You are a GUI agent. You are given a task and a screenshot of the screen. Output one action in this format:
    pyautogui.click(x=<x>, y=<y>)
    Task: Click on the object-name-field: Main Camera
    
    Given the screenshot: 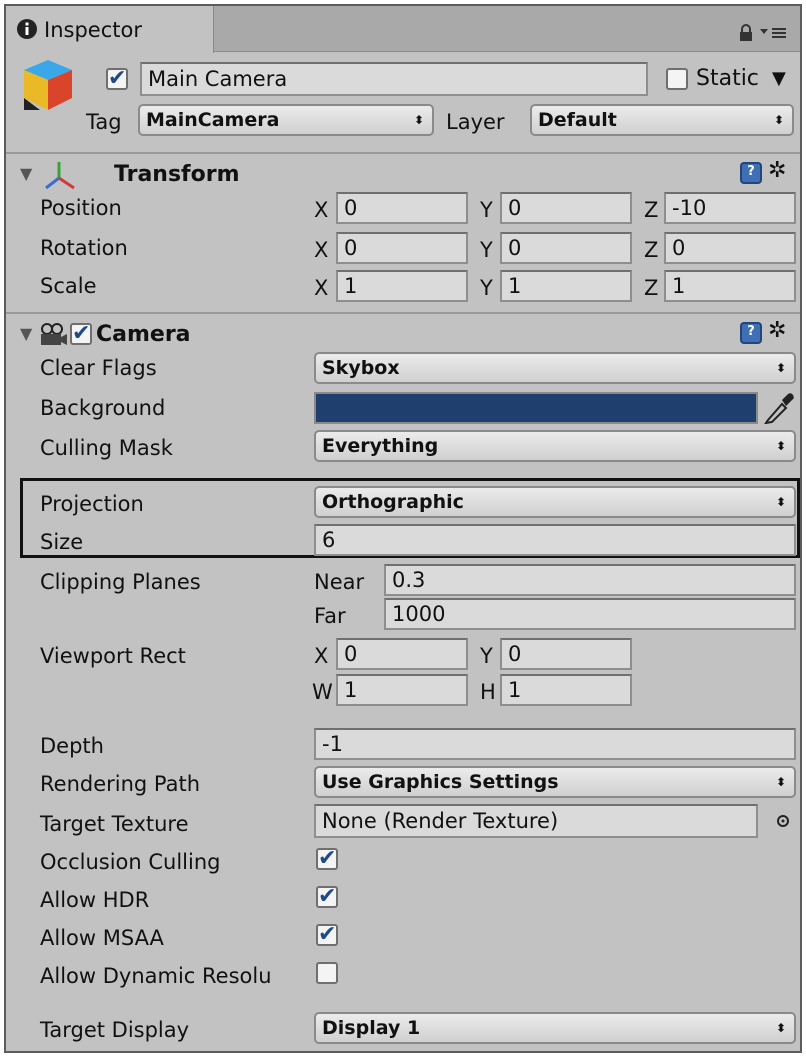 What is the action you would take?
    pyautogui.click(x=394, y=79)
    